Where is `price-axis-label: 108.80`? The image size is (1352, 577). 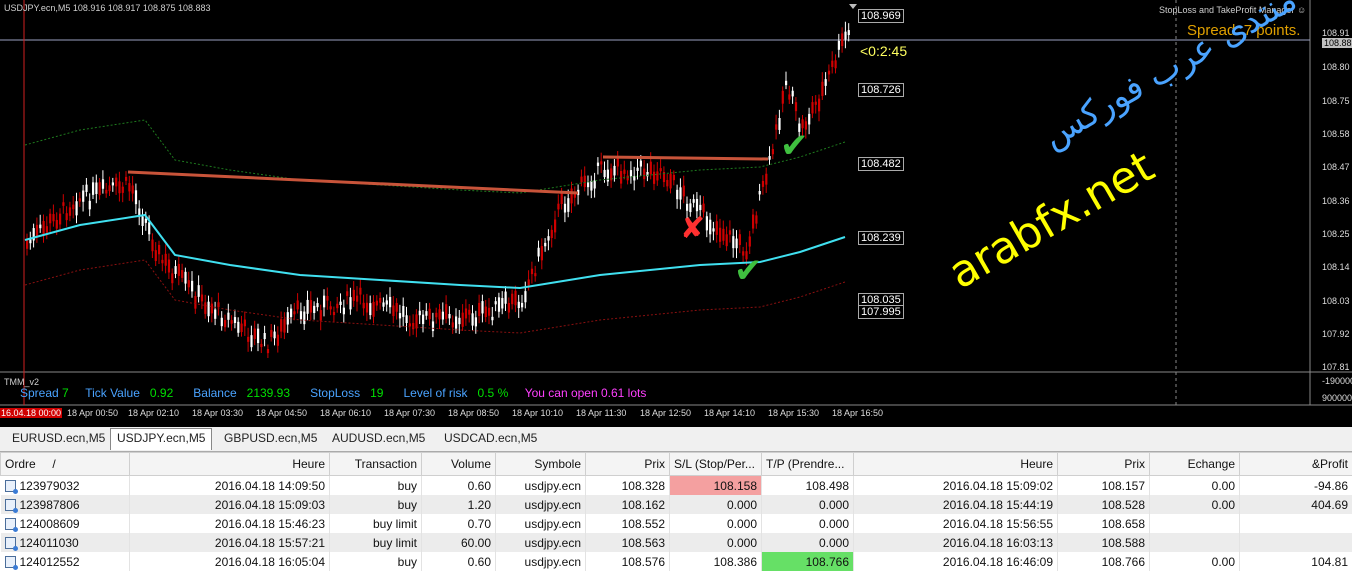
price-axis-label: 108.80 is located at coordinates (1336, 67).